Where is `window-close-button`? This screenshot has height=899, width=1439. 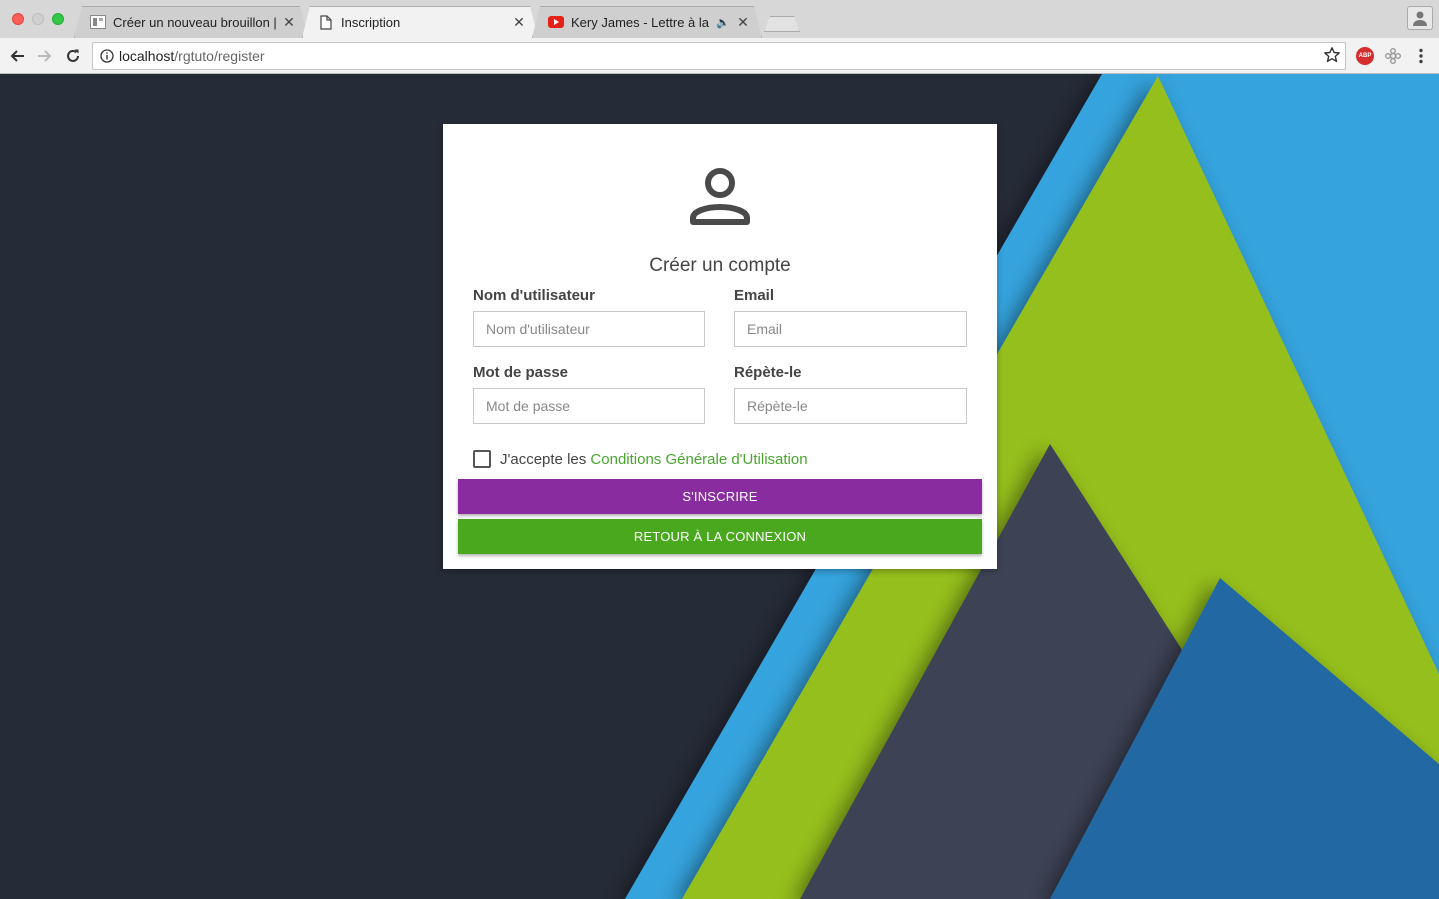 window-close-button is located at coordinates (18, 19).